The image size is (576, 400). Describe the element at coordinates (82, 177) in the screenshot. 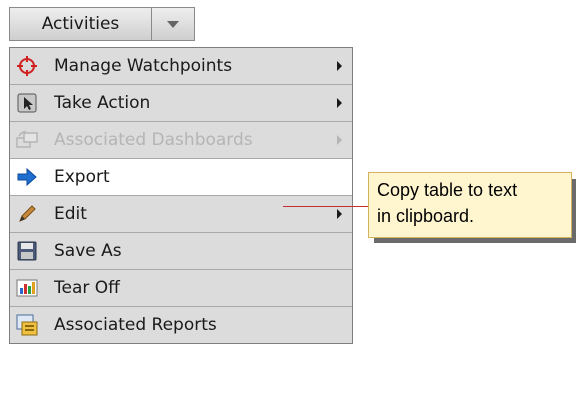

I see `menu-item-label: Export` at that location.